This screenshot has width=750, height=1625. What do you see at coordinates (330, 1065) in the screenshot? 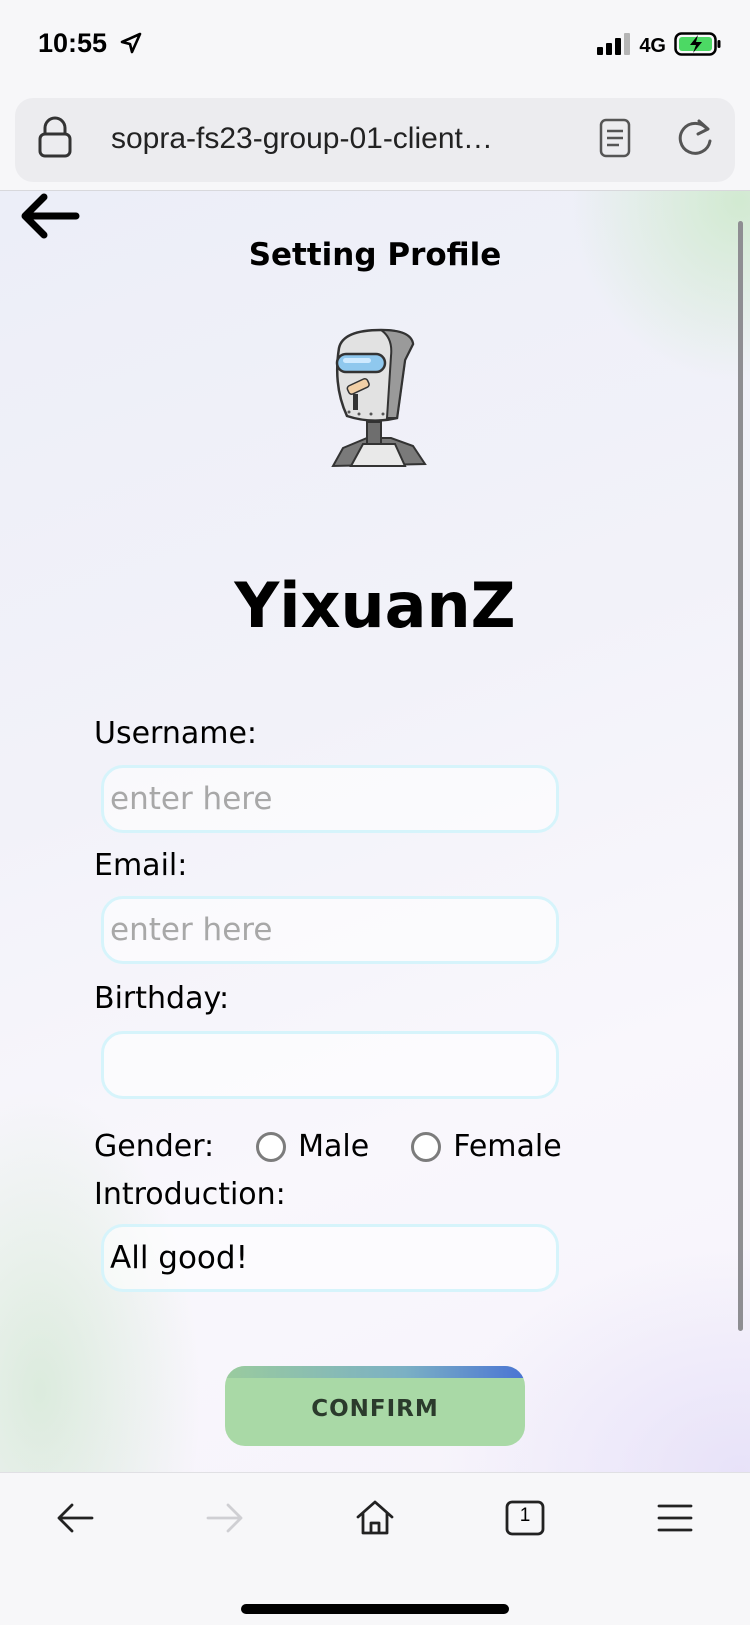
I see `birthday-input` at bounding box center [330, 1065].